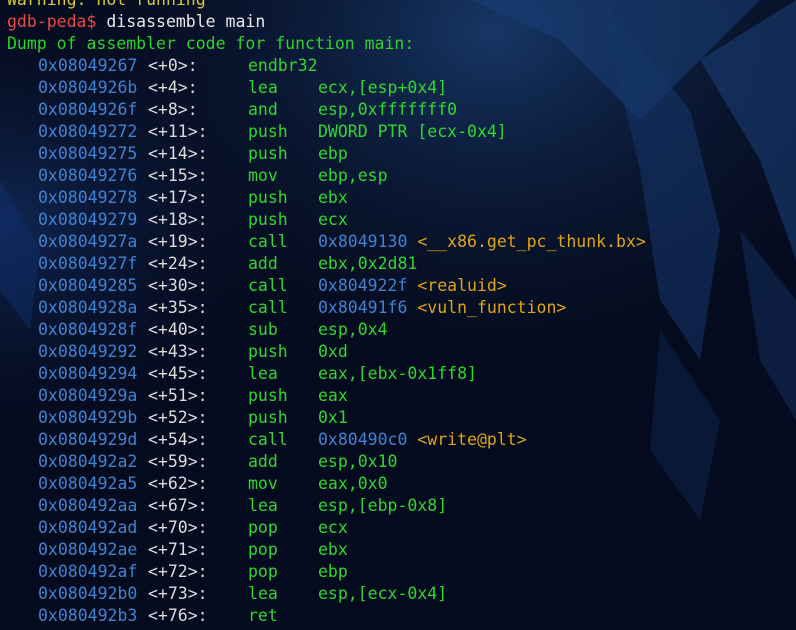 Image resolution: width=796 pixels, height=630 pixels. I want to click on instruction-operand-group: 0x1, so click(333, 418).